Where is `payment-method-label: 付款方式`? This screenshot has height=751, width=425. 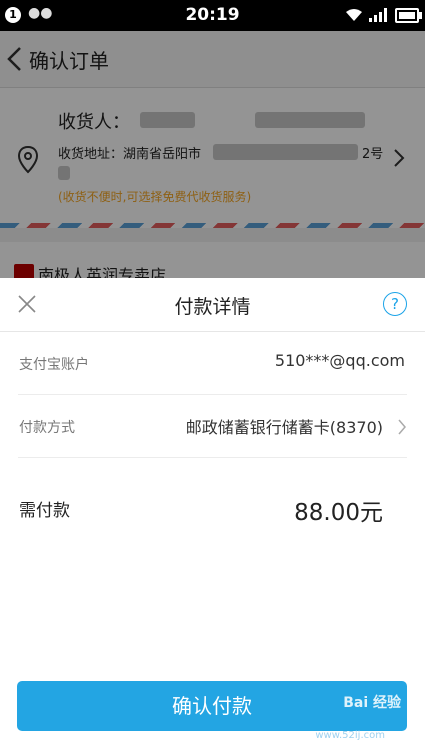 payment-method-label: 付款方式 is located at coordinates (47, 428).